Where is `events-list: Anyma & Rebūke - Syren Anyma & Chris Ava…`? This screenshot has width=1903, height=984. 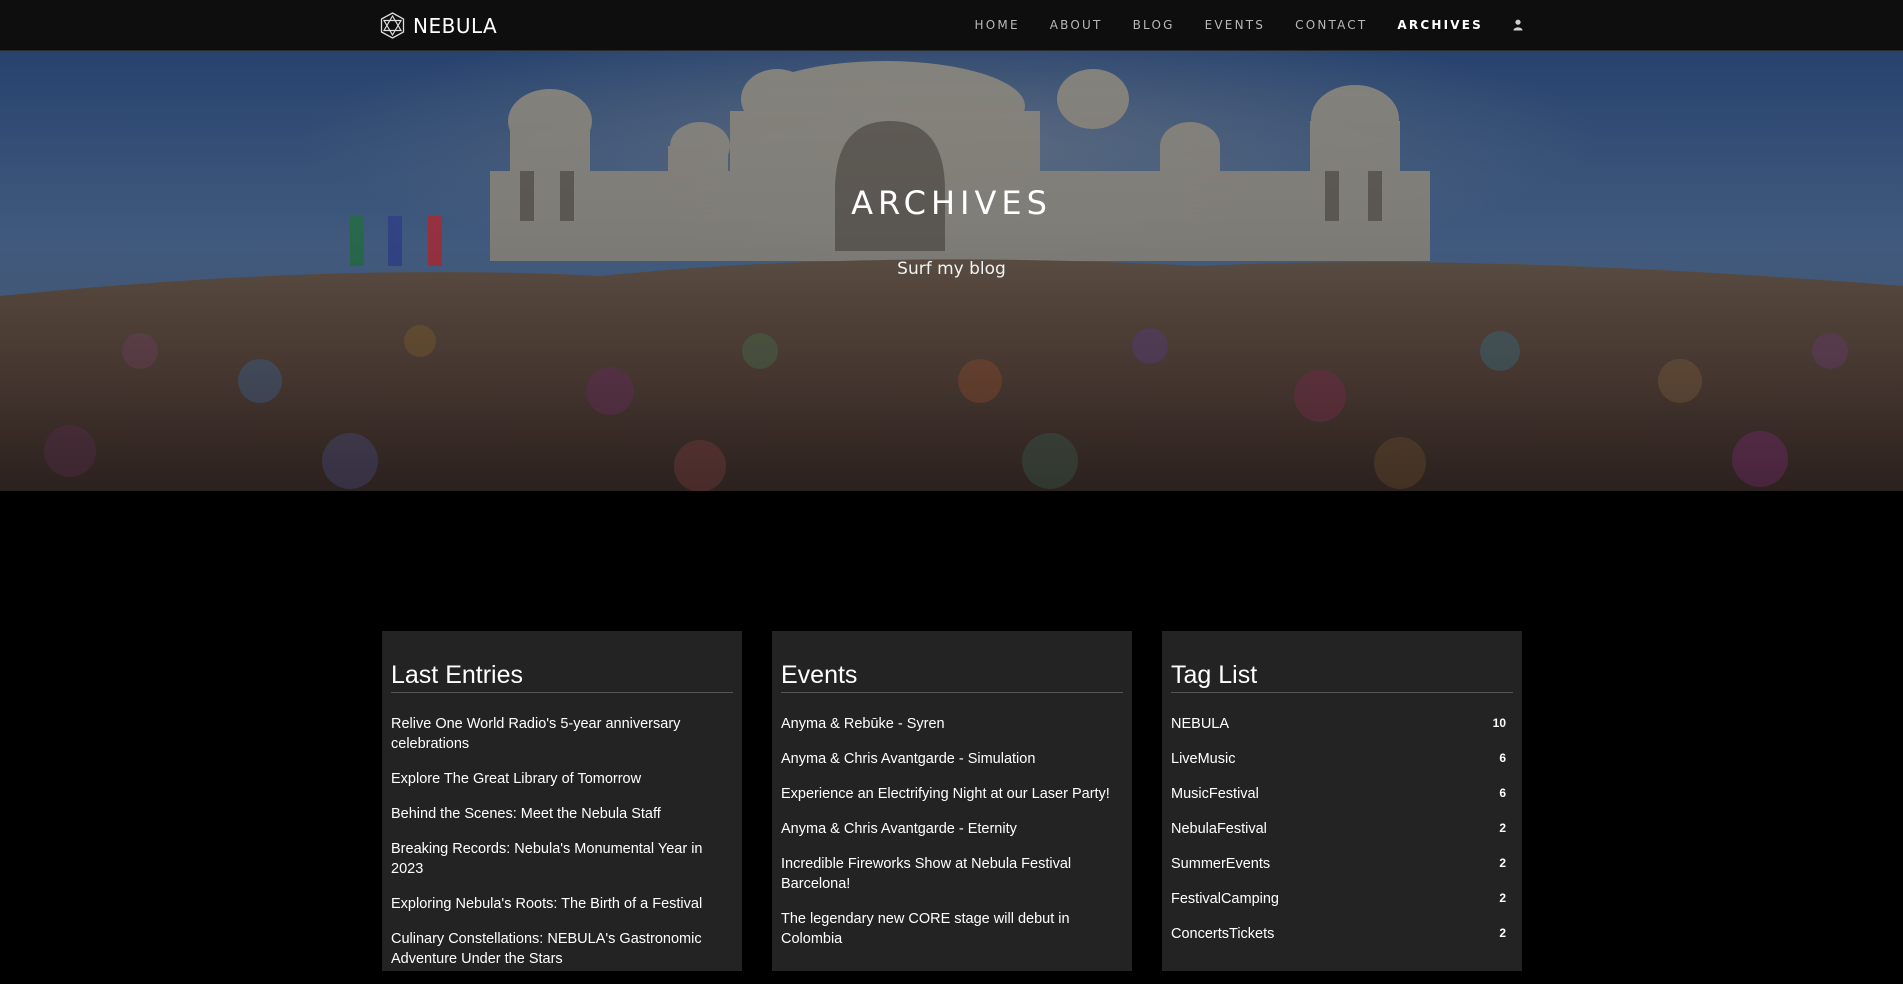 events-list: Anyma & Rebūke - Syren Anyma & Chris Ava… is located at coordinates (952, 839).